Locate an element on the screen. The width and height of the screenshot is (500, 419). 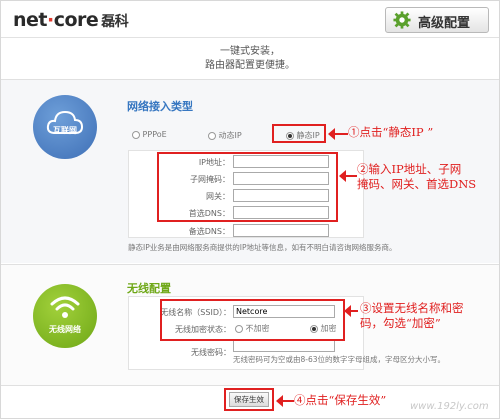
advanced-config-button: 高级配置 is located at coordinates (437, 20).